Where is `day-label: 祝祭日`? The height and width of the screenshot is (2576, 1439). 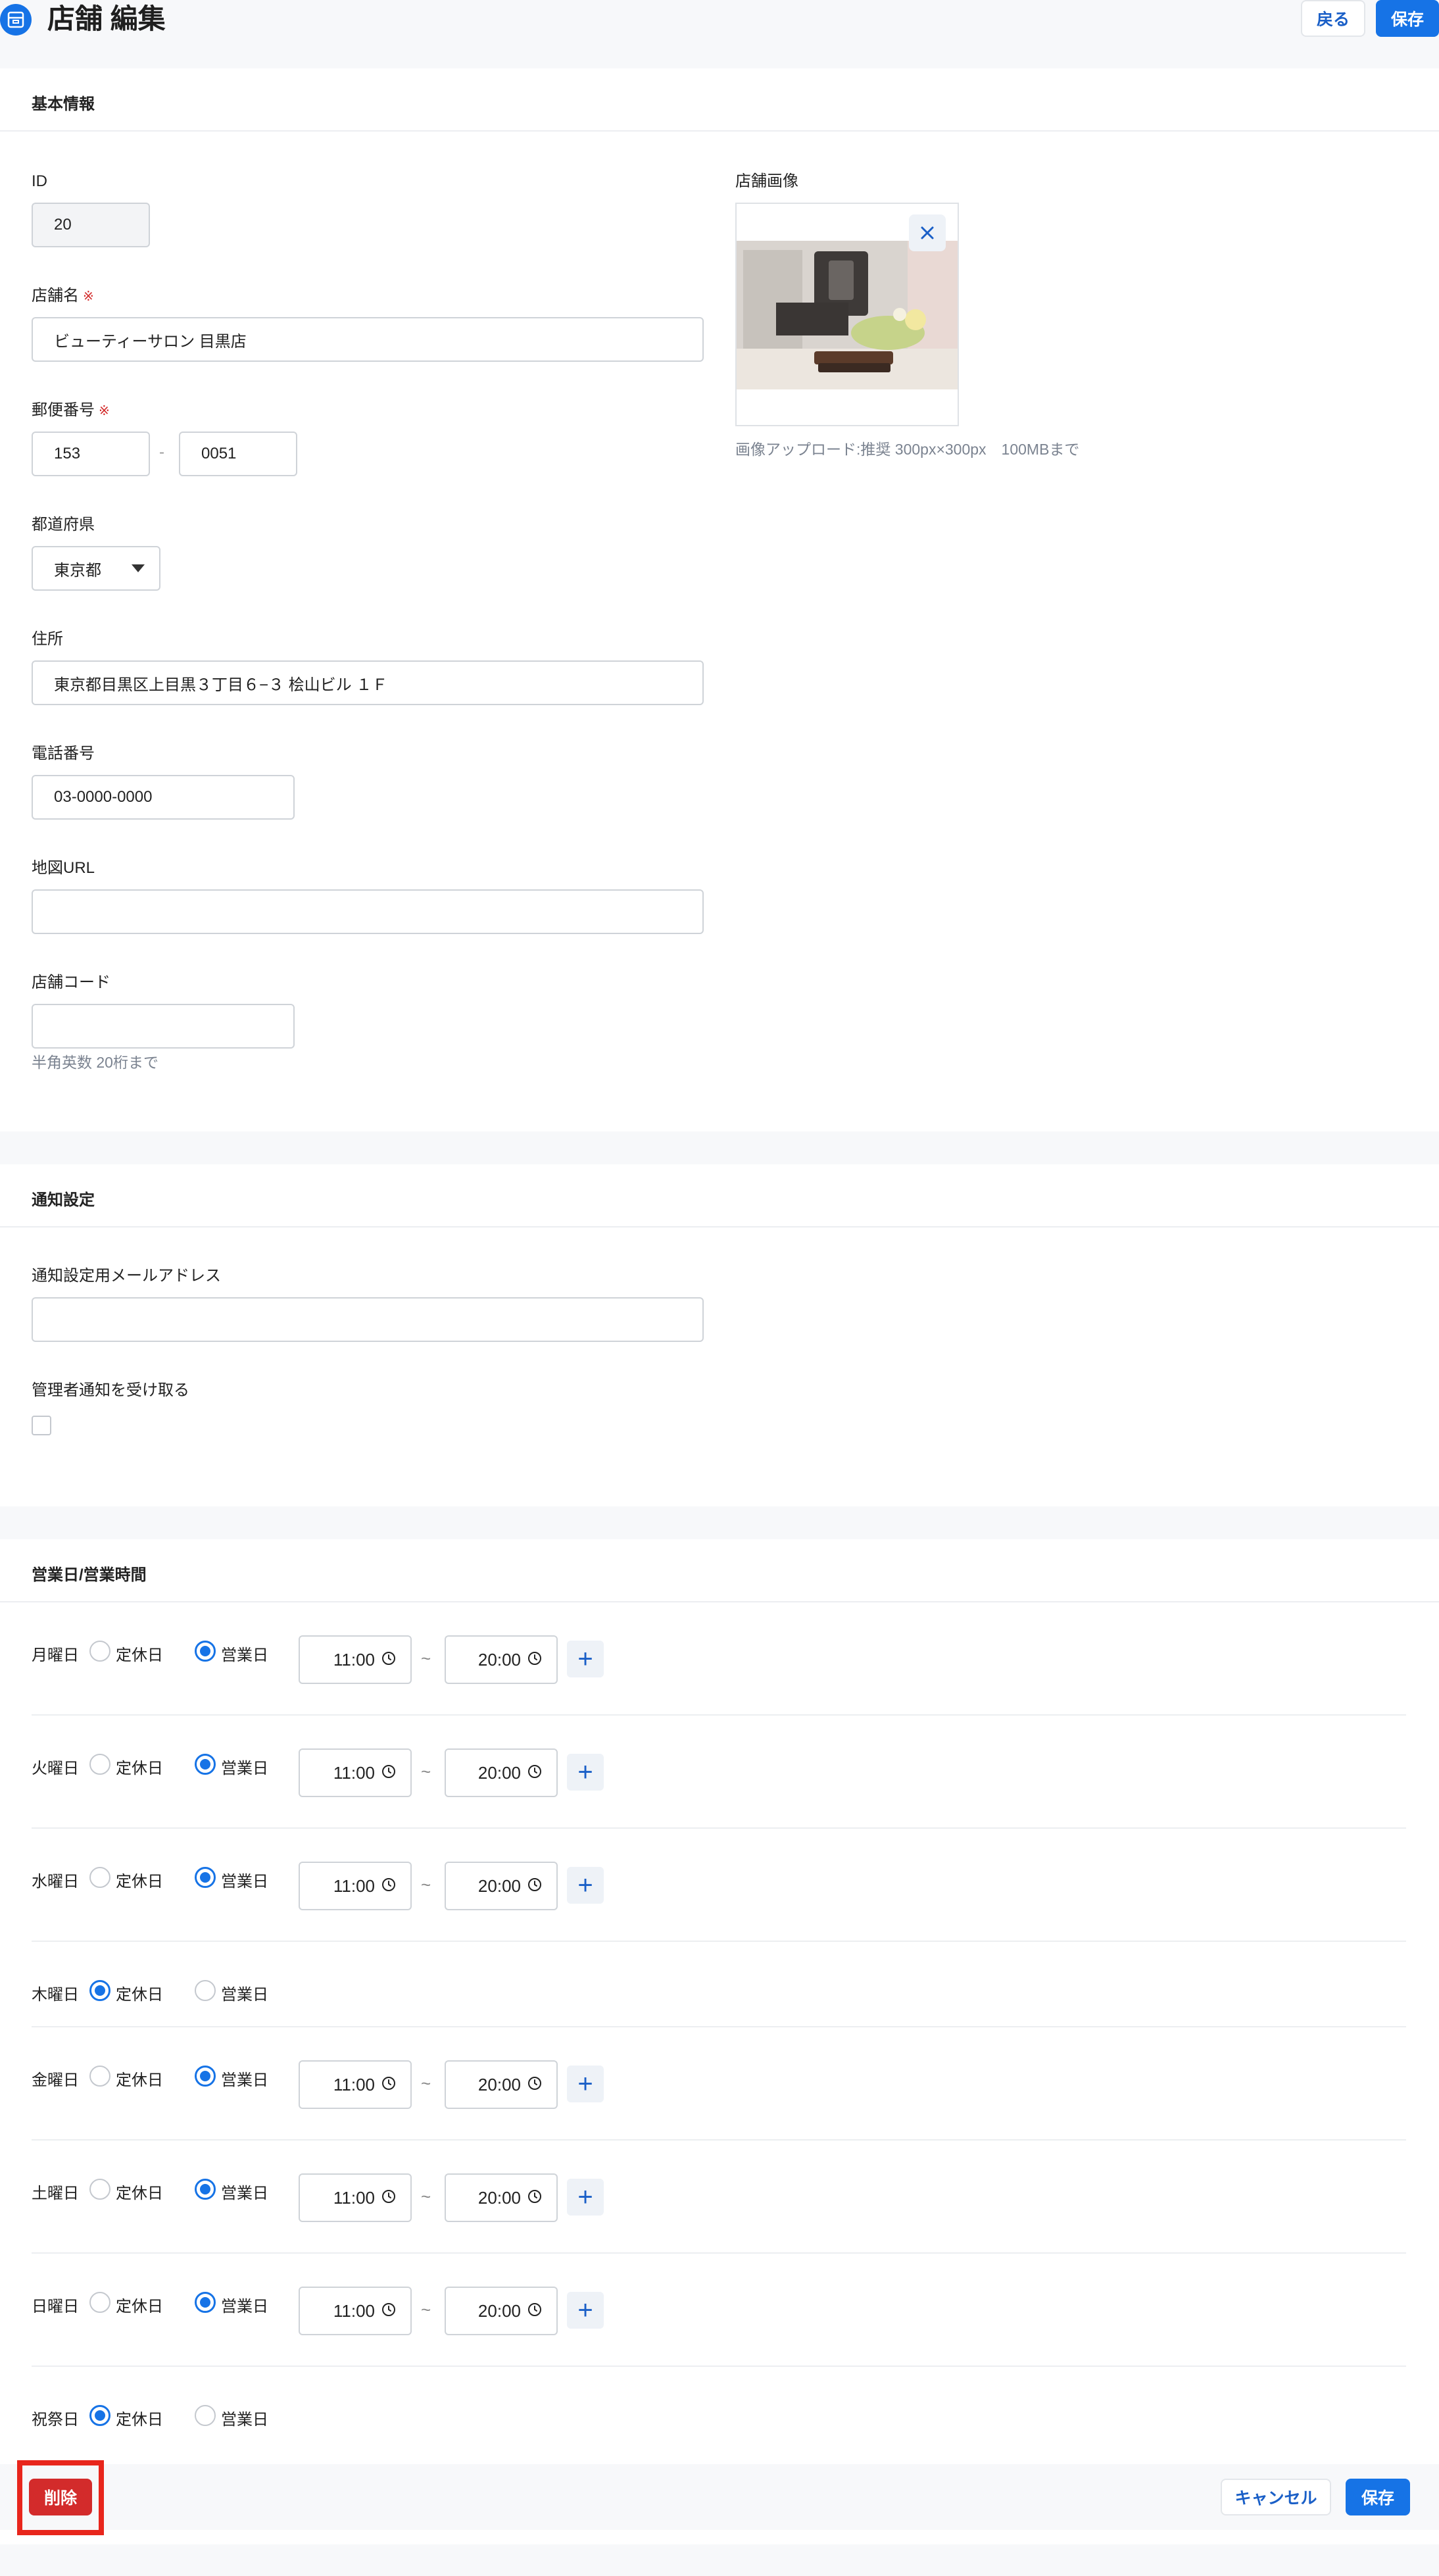
day-label: 祝祭日 is located at coordinates (55, 2420).